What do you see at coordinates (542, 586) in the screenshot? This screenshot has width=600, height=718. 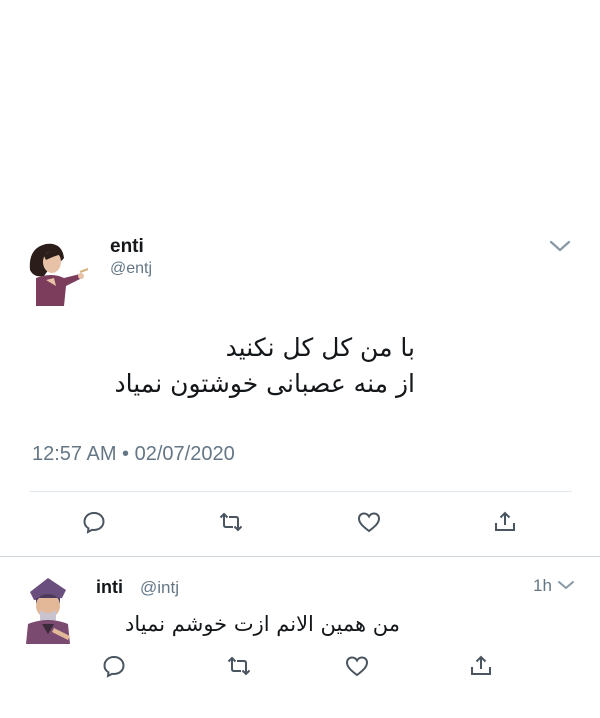 I see `reply-timestamp: 1h` at bounding box center [542, 586].